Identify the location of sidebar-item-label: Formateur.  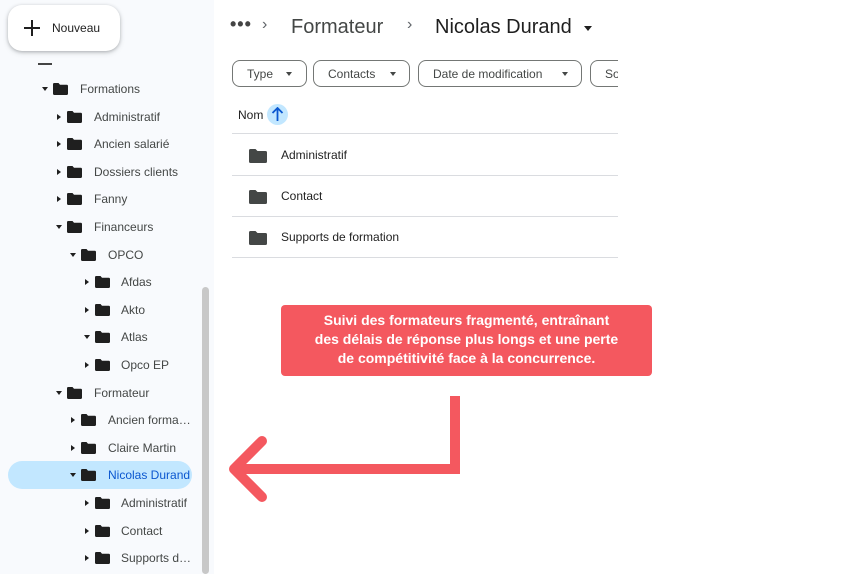
(122, 392).